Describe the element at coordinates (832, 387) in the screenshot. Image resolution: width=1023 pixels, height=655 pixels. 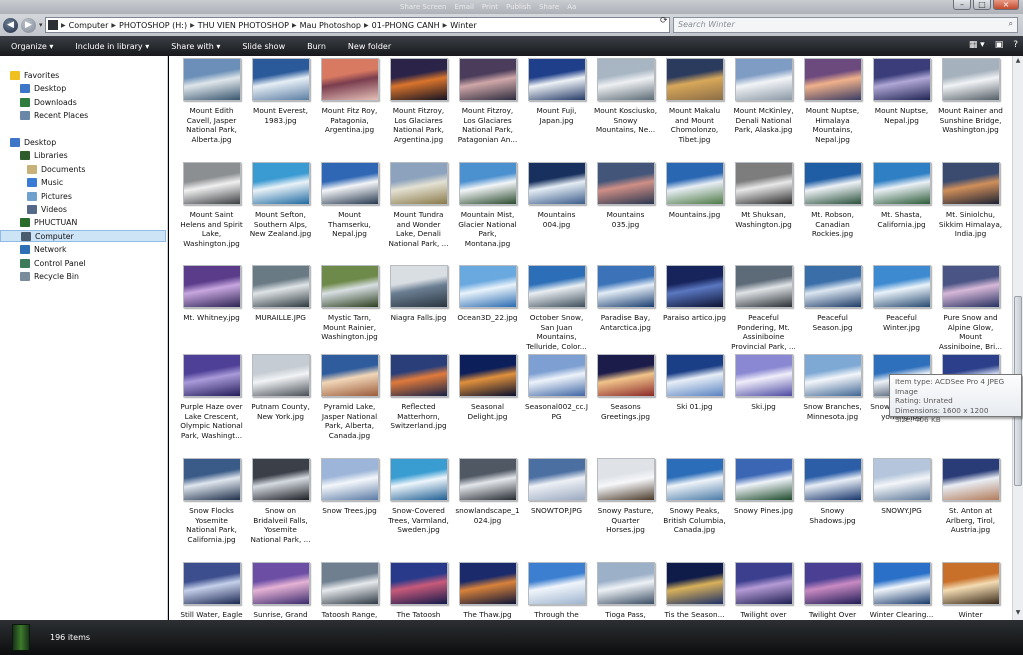
I see `file-item: Snow Branches, Minnesota.jpg` at that location.